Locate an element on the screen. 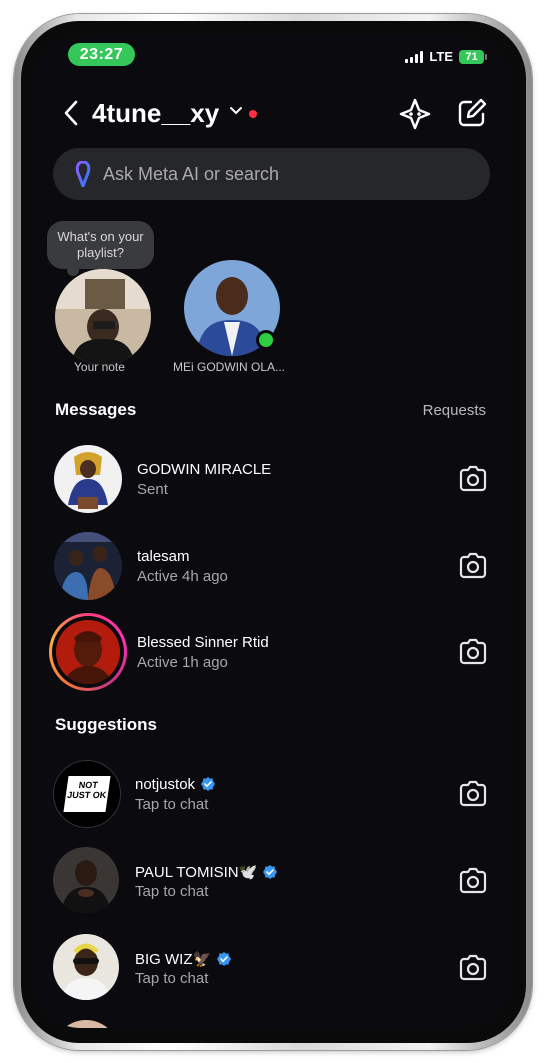 This screenshot has height=1063, width=547. message-row: GODWIN MIRACLE Sent is located at coordinates (272, 479).